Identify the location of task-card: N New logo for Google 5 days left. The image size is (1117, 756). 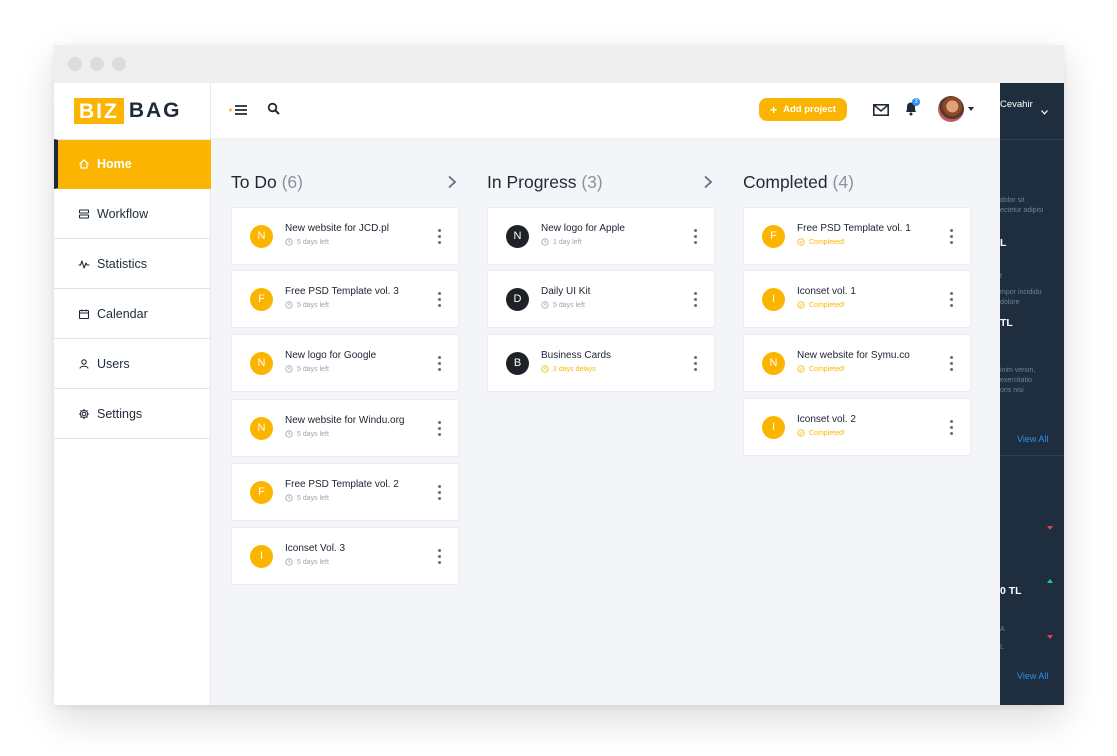
(345, 363).